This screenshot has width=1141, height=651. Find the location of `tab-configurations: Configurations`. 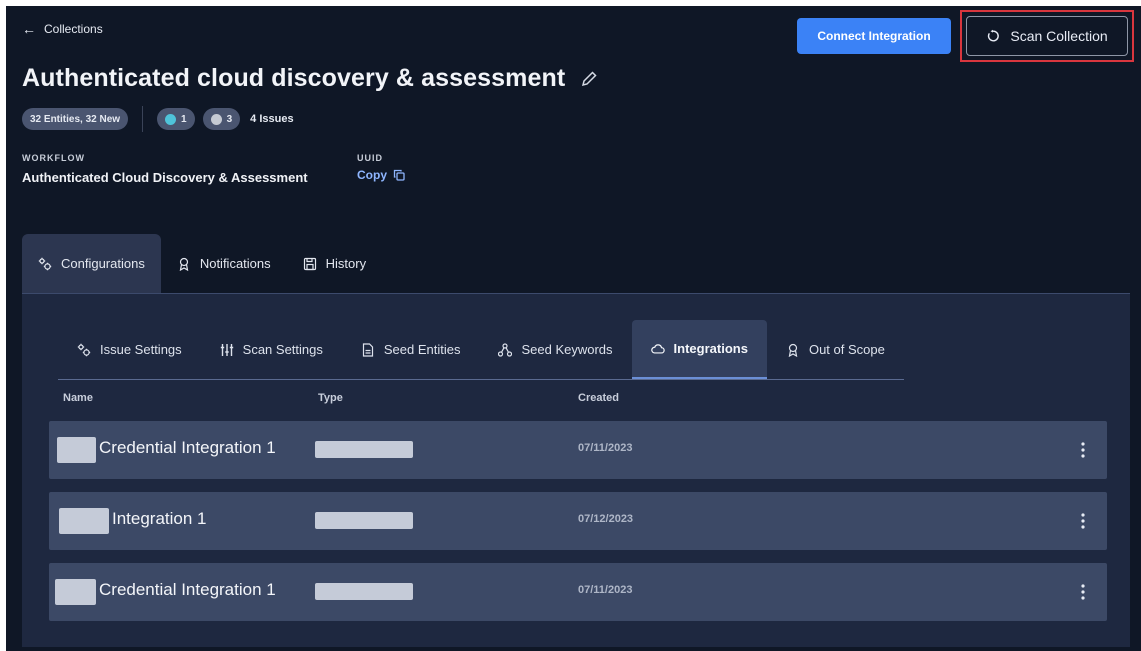

tab-configurations: Configurations is located at coordinates (91, 263).